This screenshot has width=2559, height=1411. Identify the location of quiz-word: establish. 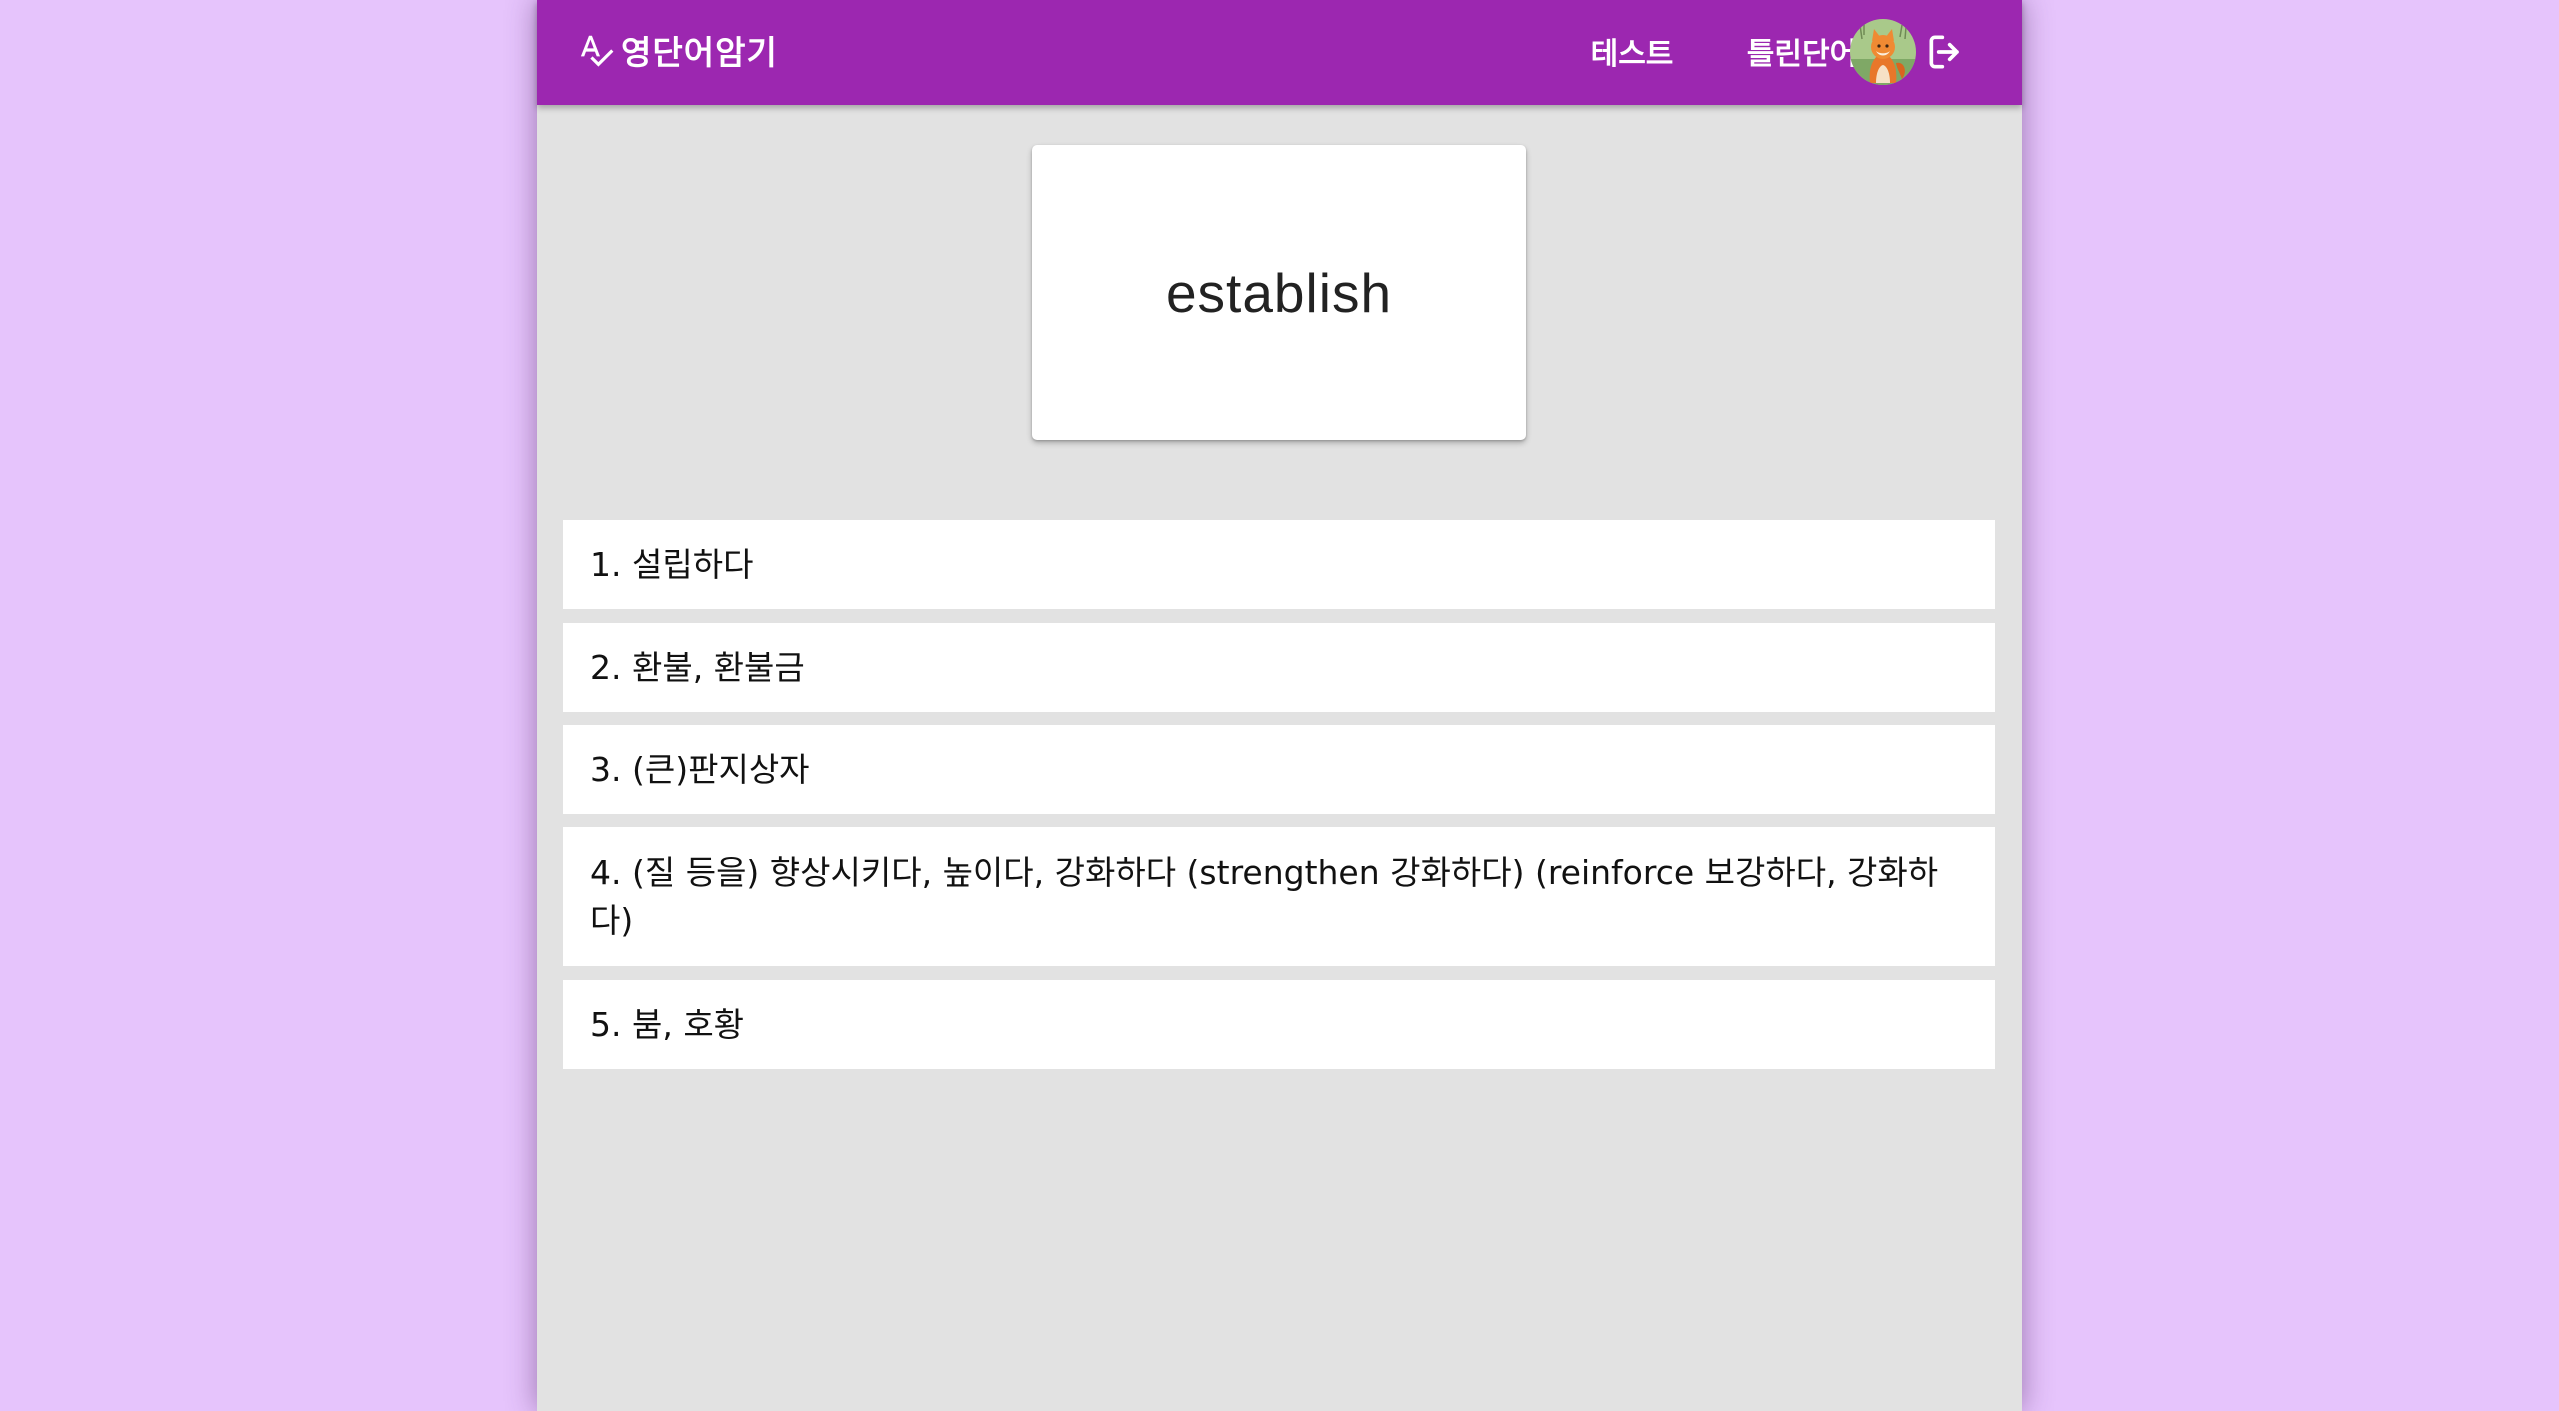
(1279, 292).